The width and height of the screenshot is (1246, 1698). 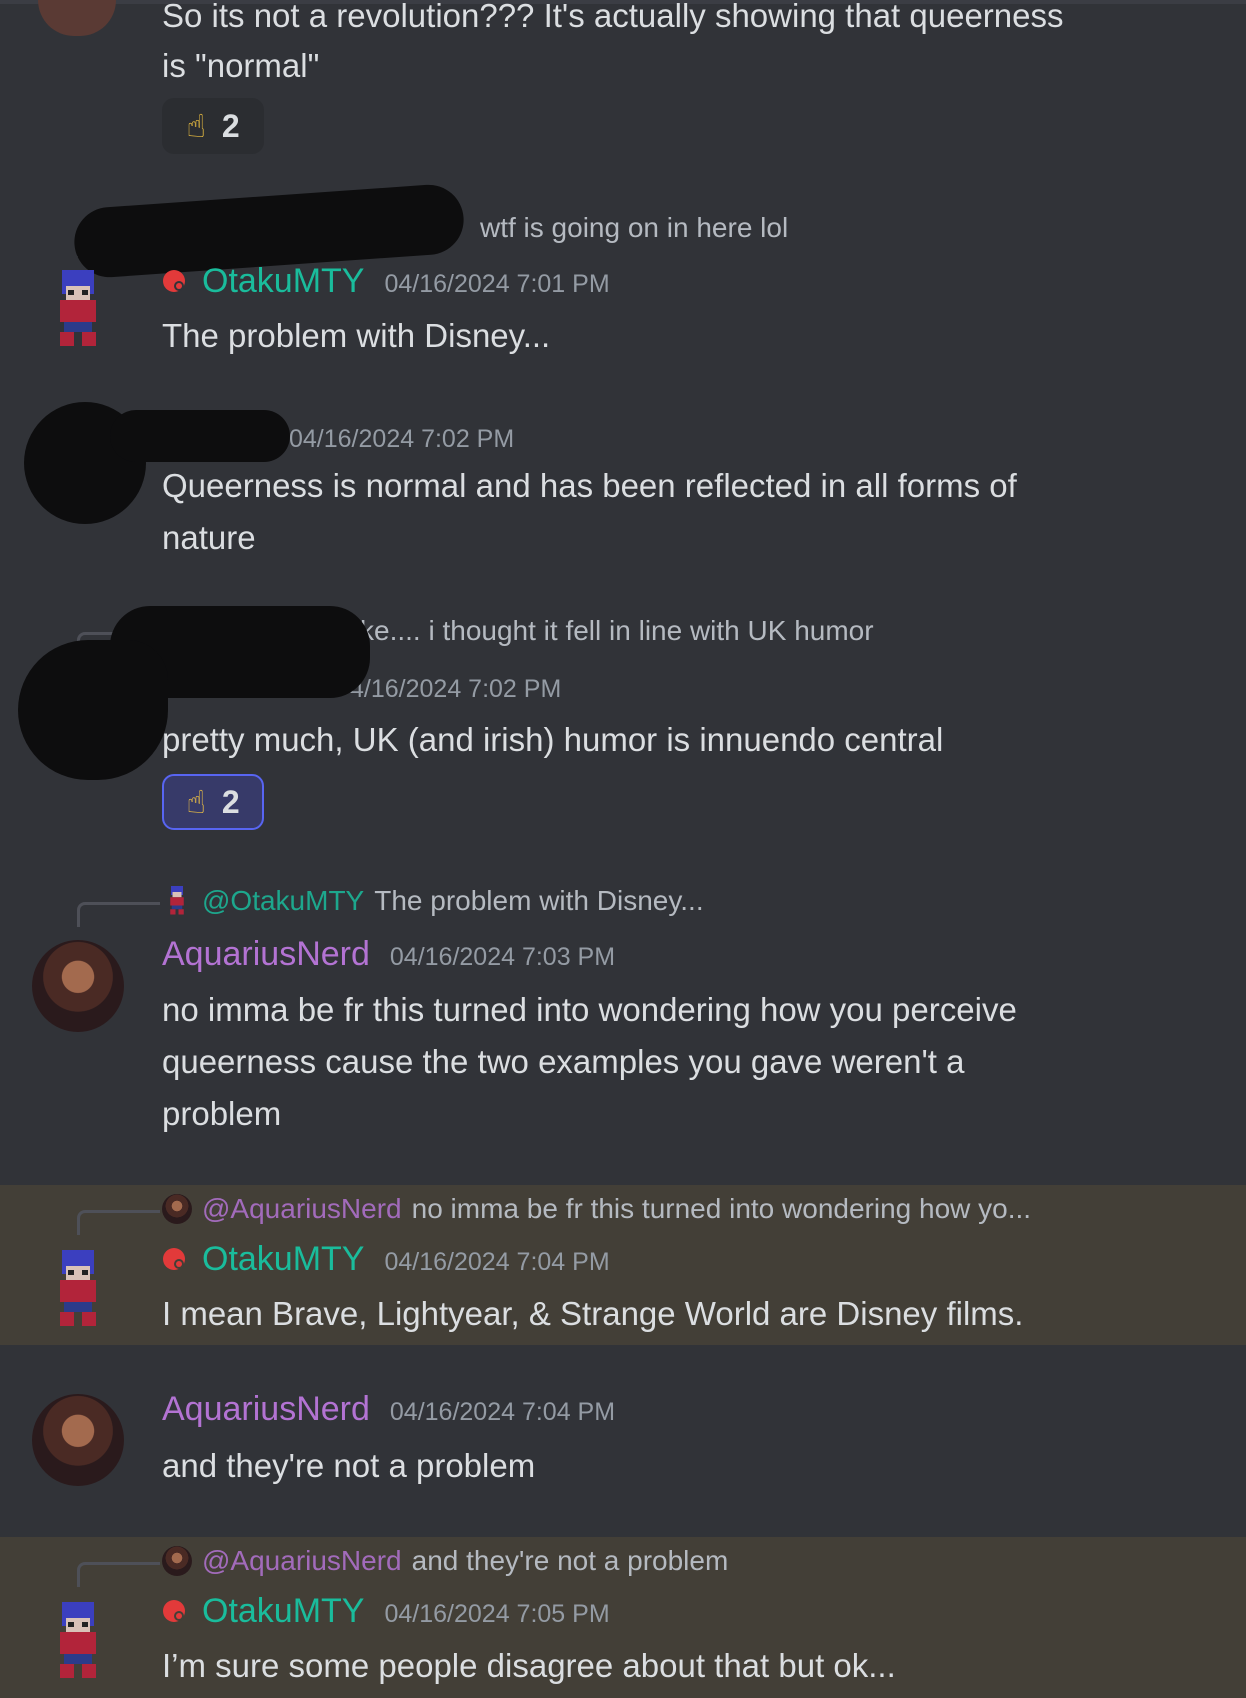 I want to click on timestamp: 04/16/2024 7:01 PM, so click(x=496, y=284).